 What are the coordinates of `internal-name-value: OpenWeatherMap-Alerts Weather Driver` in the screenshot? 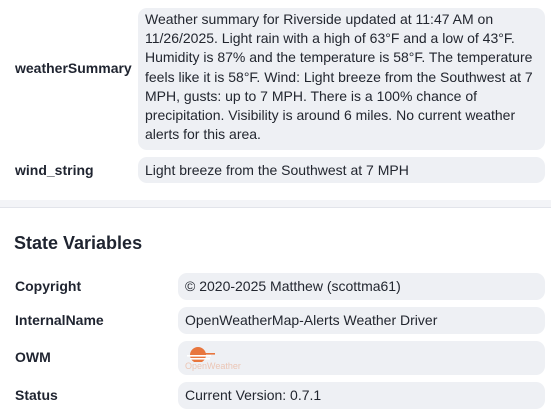 It's located at (361, 320).